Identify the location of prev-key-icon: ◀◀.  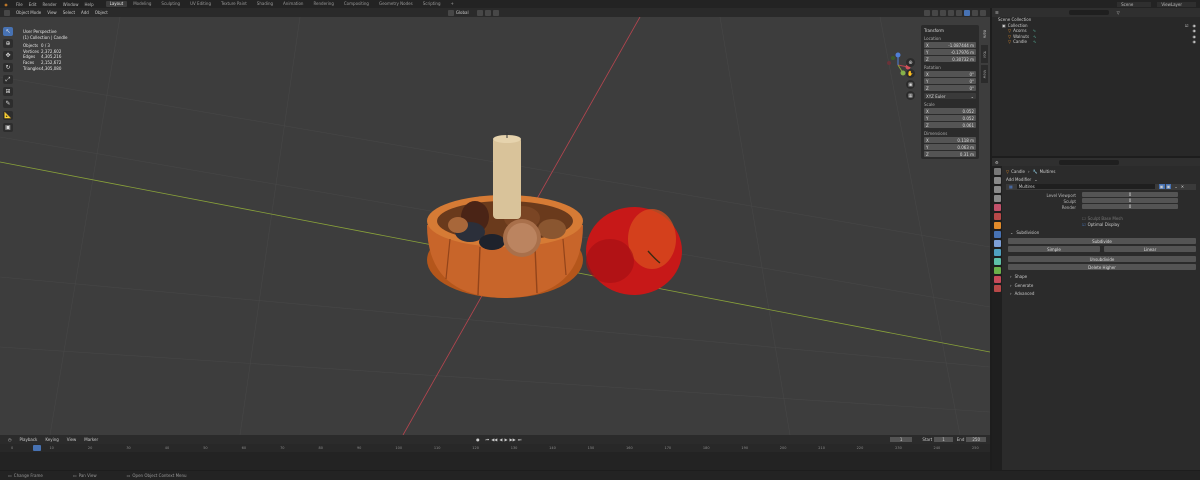
(494, 439).